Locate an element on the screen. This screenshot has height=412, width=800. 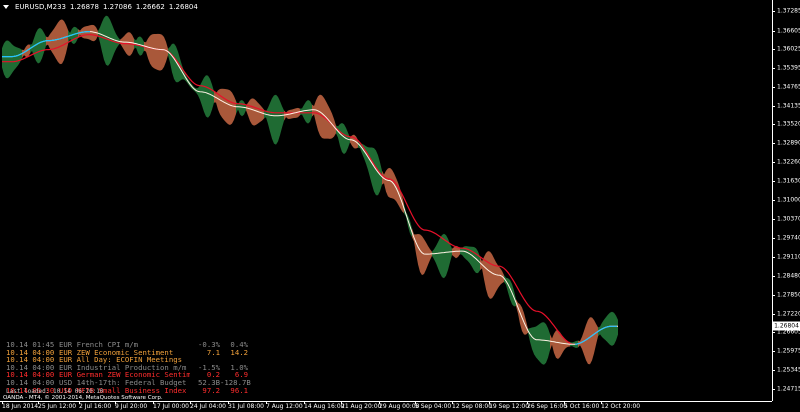
open-price: 1.26878 is located at coordinates (84, 7).